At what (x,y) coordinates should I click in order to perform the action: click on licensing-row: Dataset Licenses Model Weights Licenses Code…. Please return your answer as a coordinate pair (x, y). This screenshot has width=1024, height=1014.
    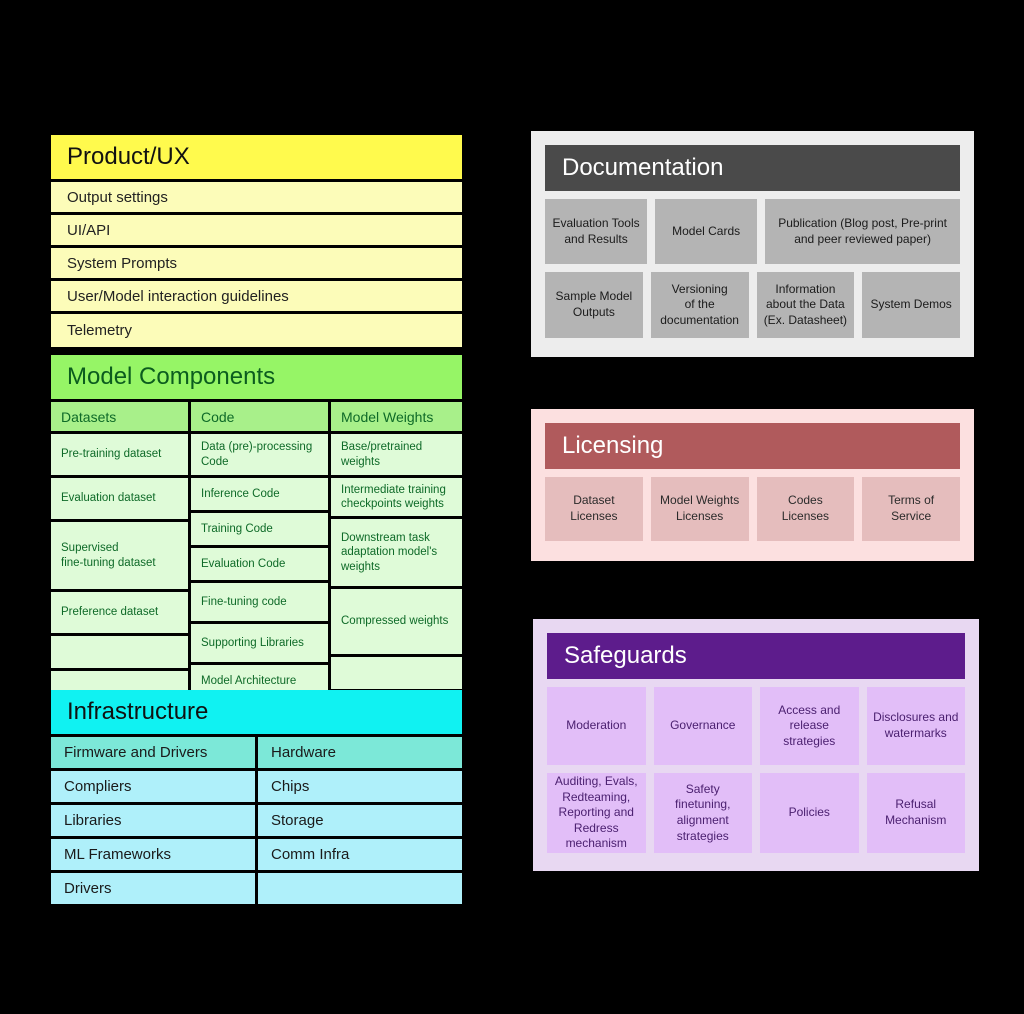
    Looking at the image, I should click on (752, 509).